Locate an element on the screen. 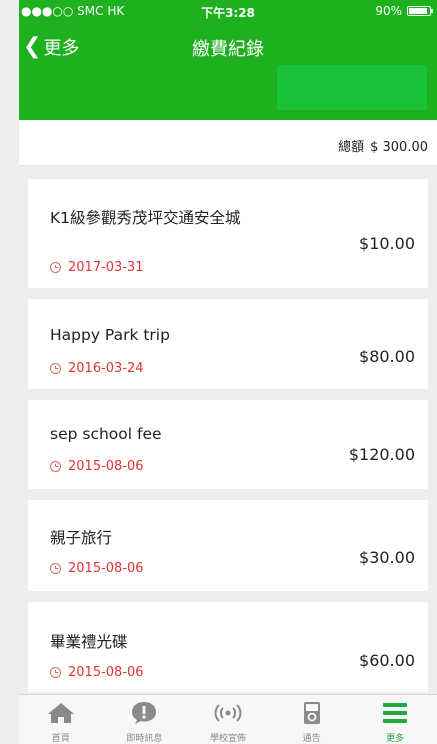 The height and width of the screenshot is (744, 437). broadcast-icon is located at coordinates (228, 713).